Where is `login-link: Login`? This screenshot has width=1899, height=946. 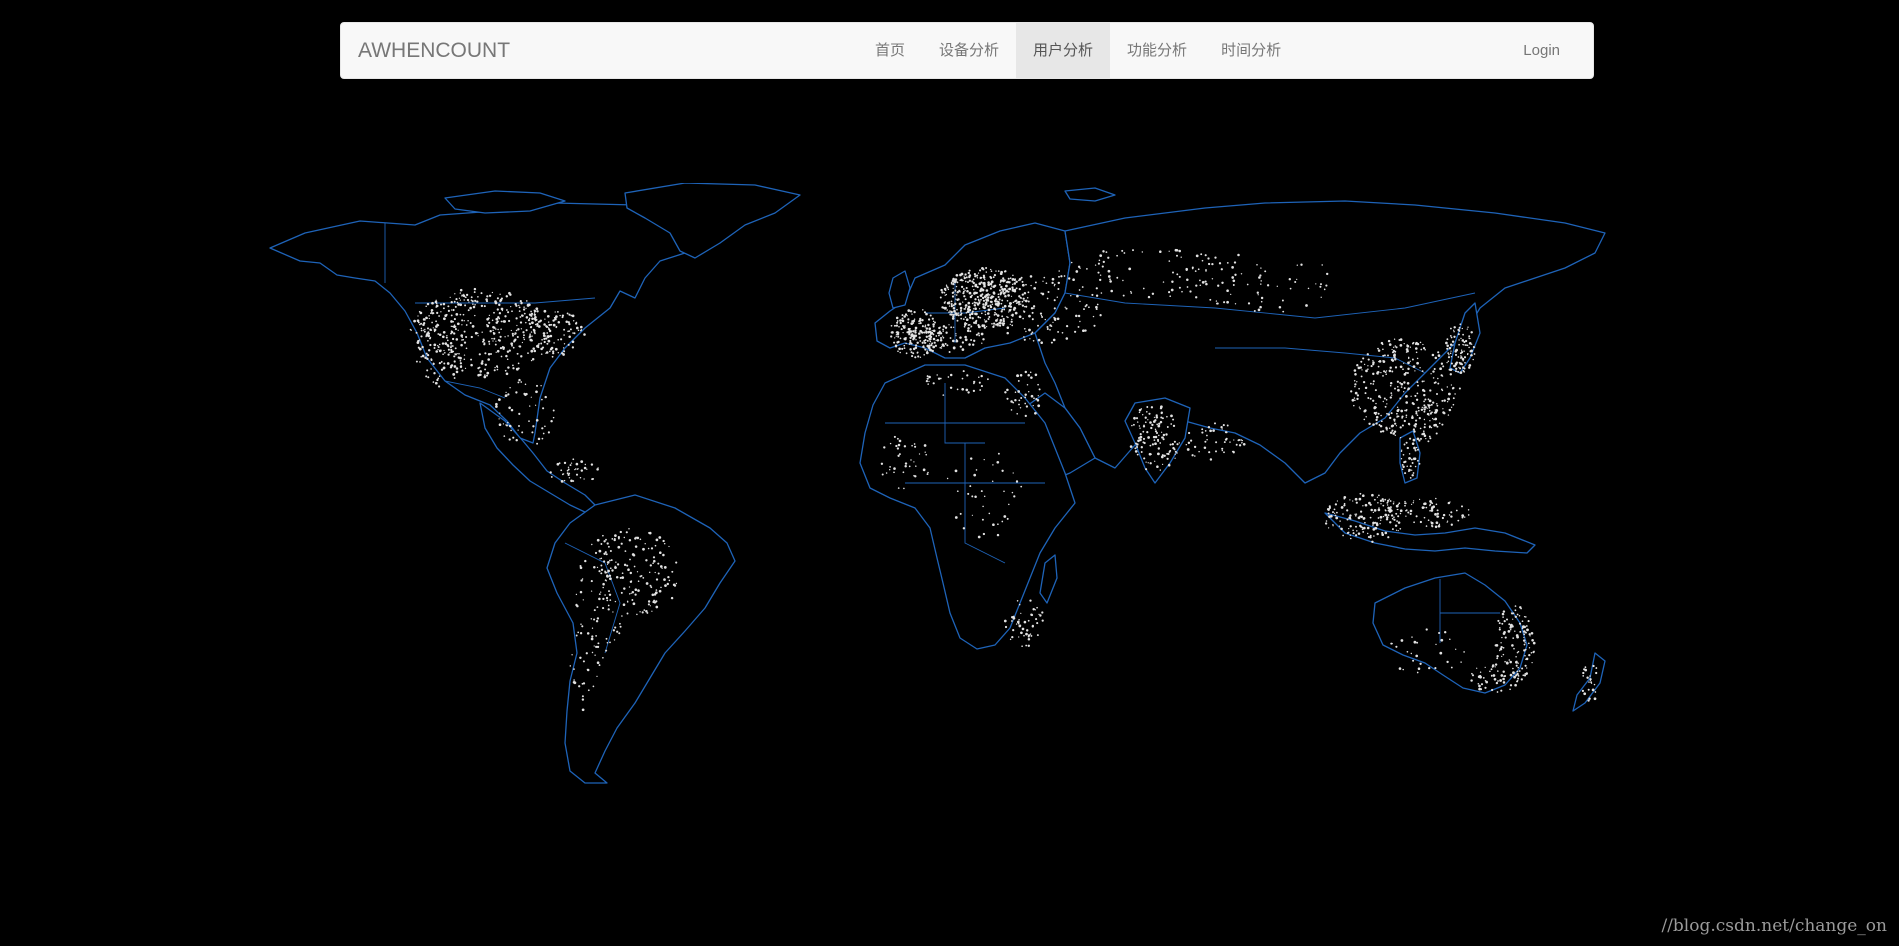 login-link: Login is located at coordinates (1541, 50).